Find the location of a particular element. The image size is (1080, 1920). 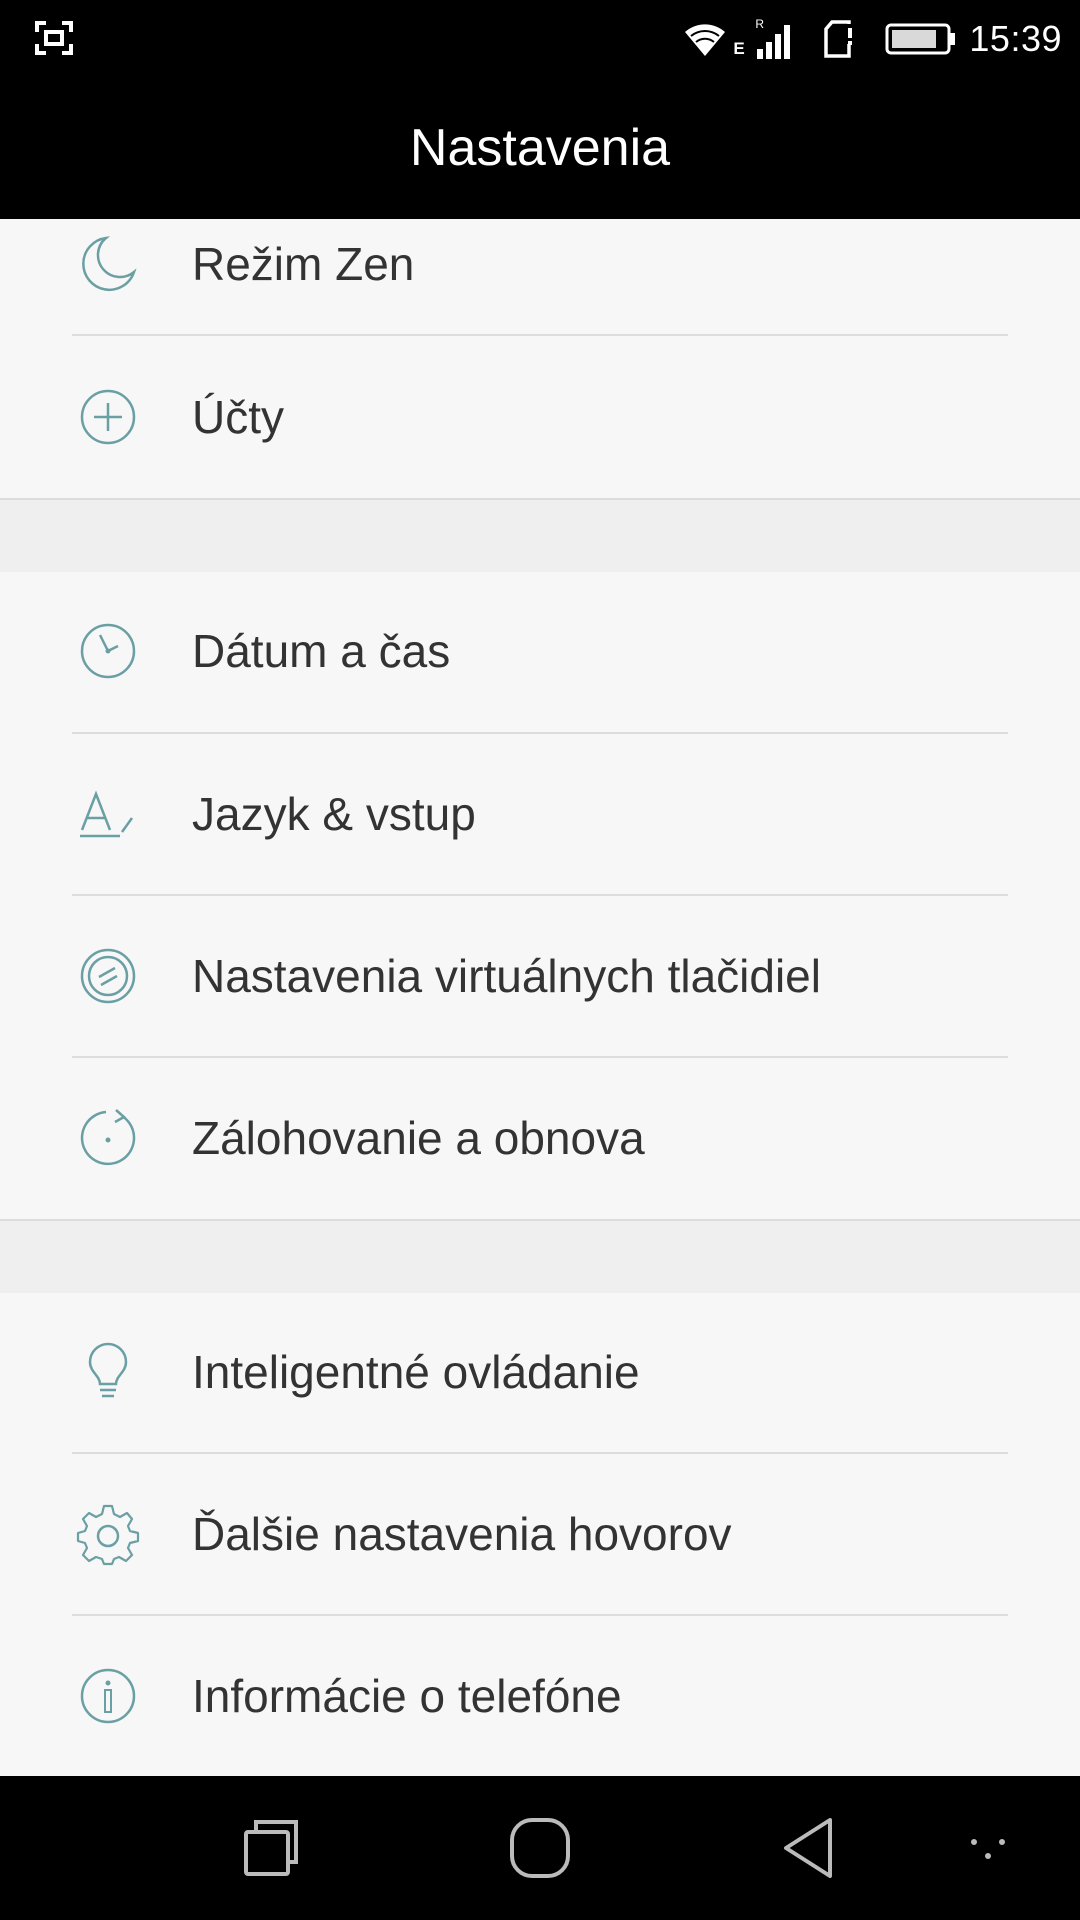

language-icon is located at coordinates (107, 814).